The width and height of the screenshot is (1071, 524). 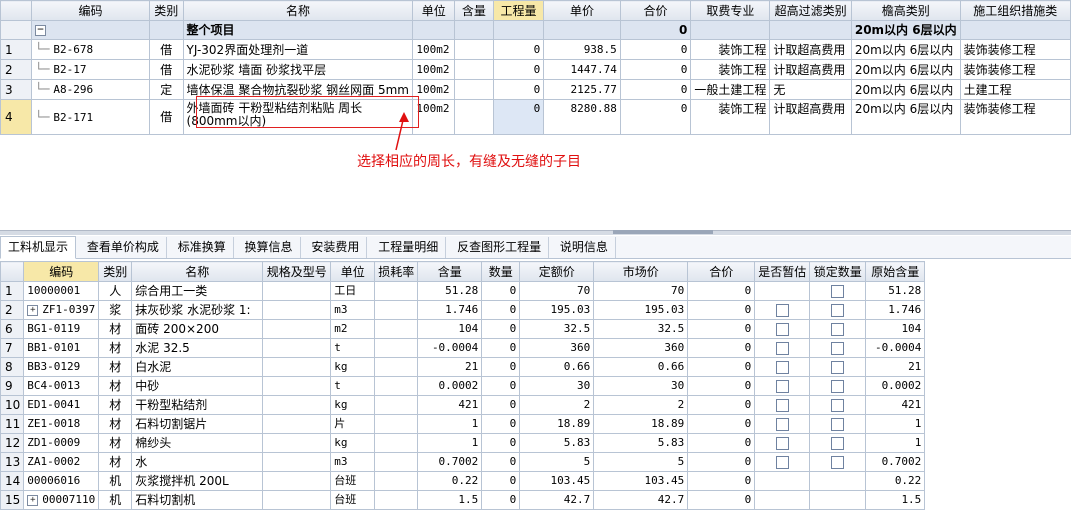 What do you see at coordinates (61, 271) in the screenshot?
I see `header-code: 编码` at bounding box center [61, 271].